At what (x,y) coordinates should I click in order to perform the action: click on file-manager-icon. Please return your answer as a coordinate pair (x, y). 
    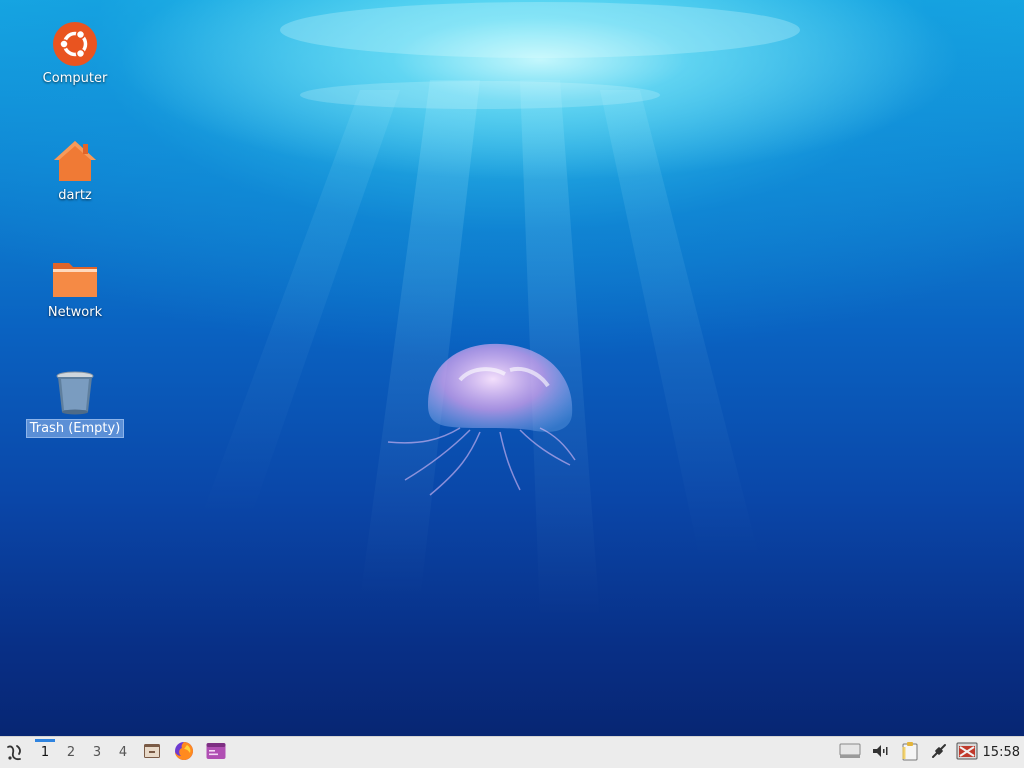
    Looking at the image, I should click on (152, 753).